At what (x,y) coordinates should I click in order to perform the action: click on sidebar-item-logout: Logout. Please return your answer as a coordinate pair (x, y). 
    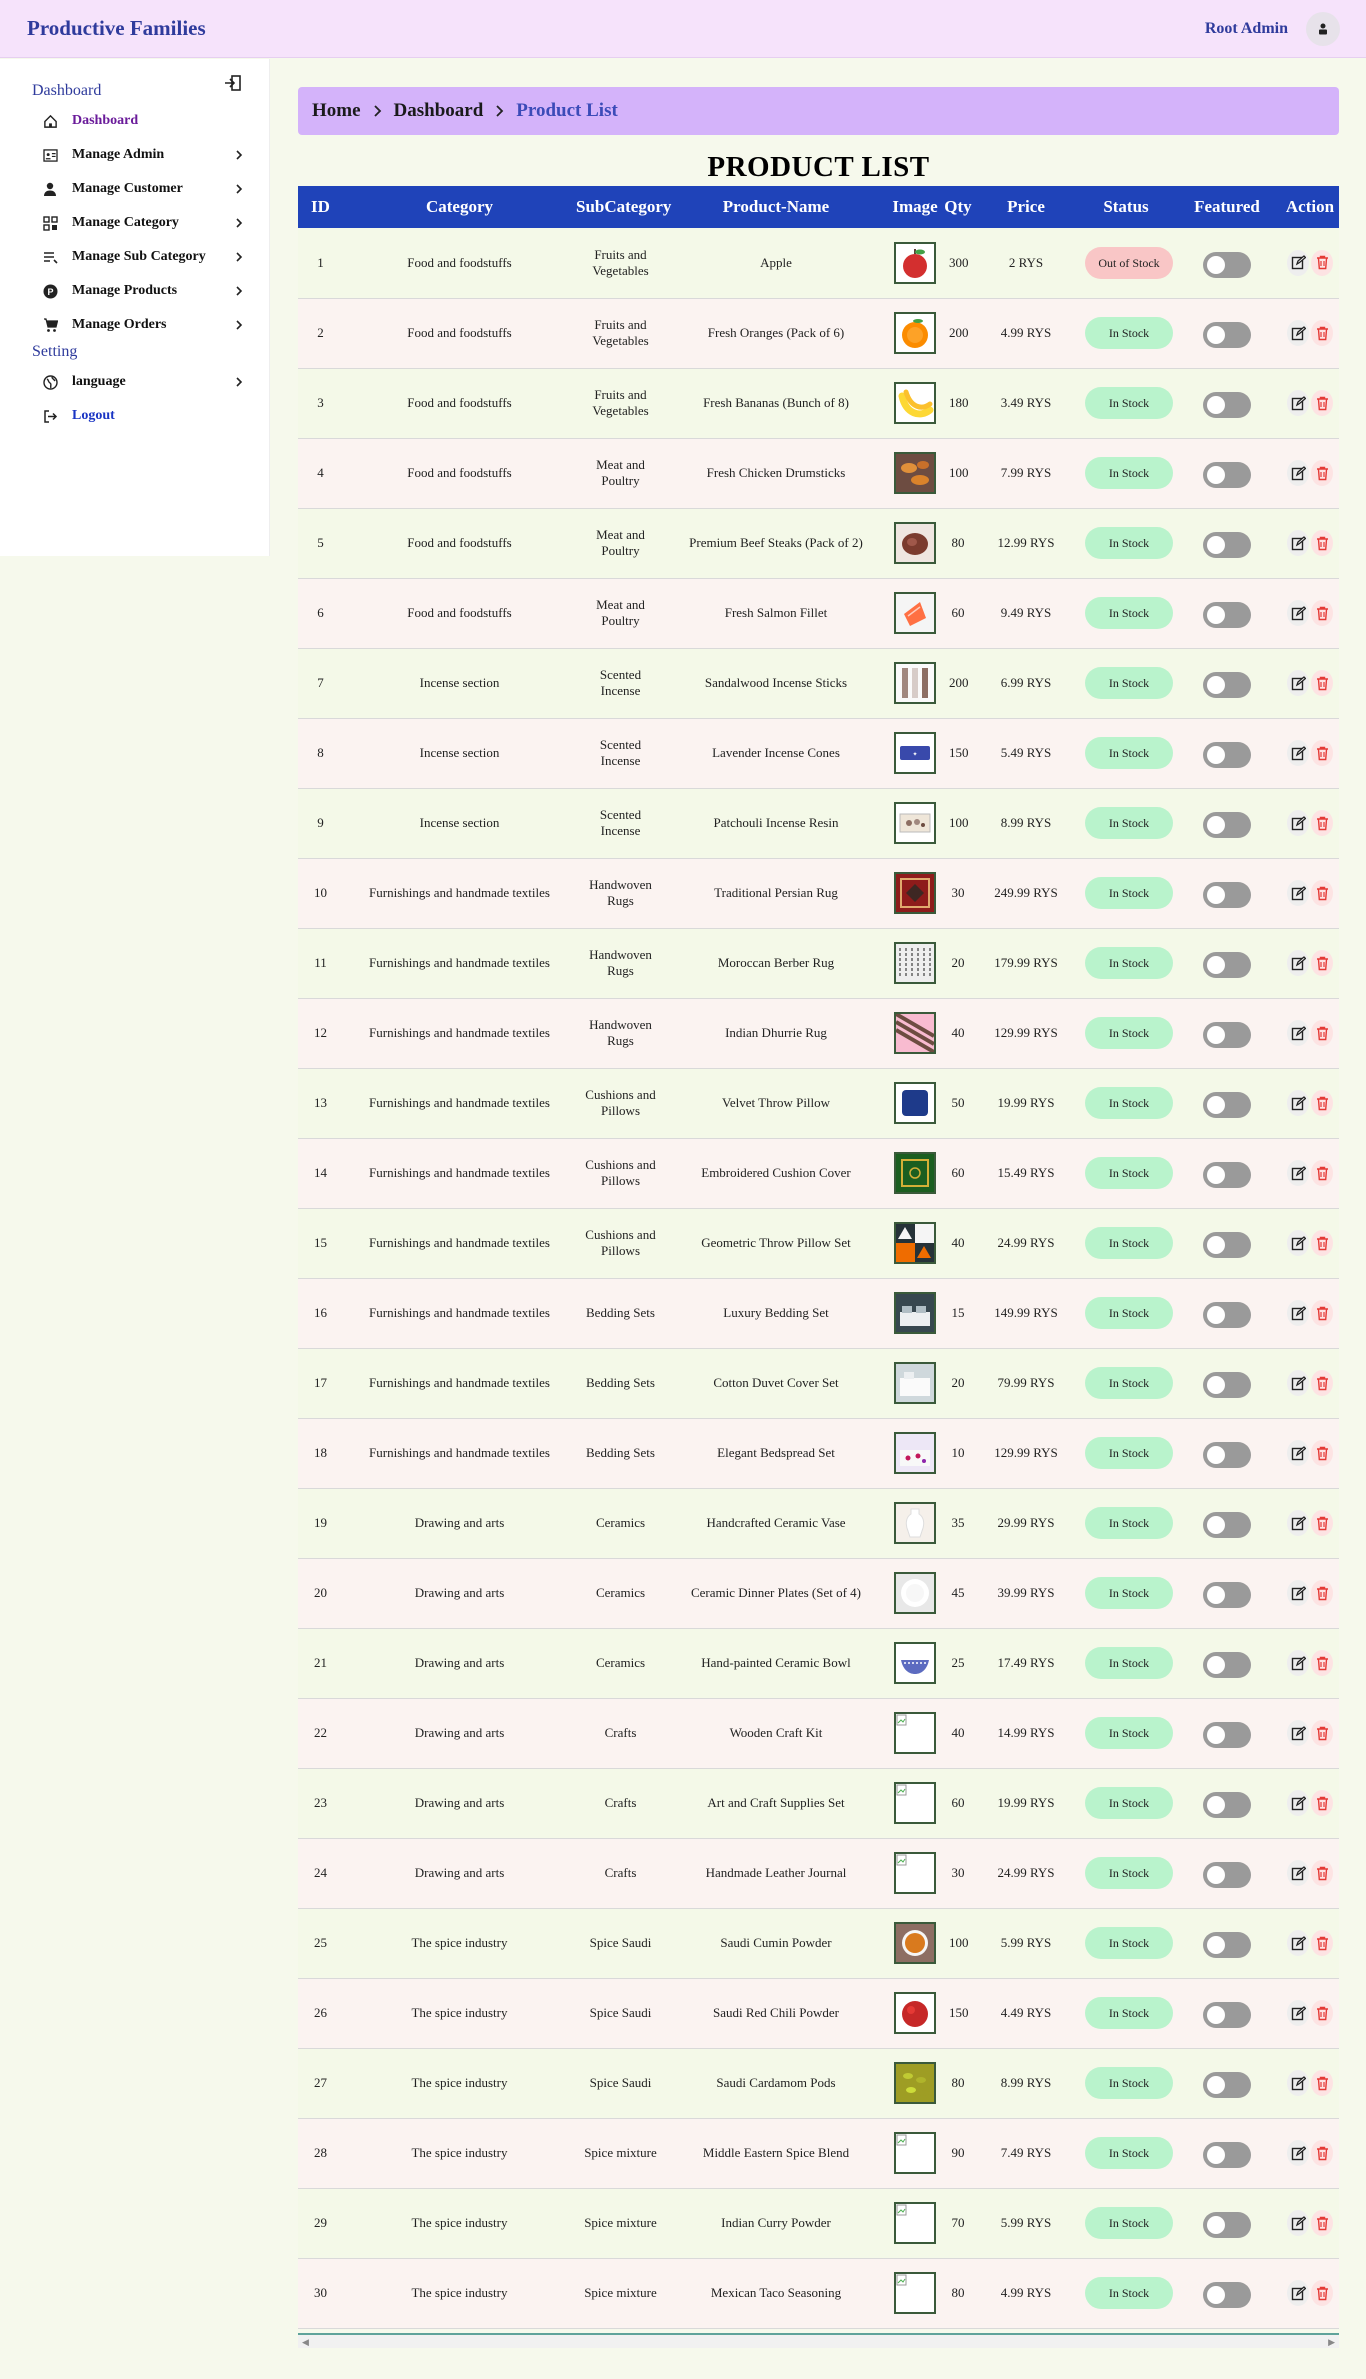
    Looking at the image, I should click on (143, 416).